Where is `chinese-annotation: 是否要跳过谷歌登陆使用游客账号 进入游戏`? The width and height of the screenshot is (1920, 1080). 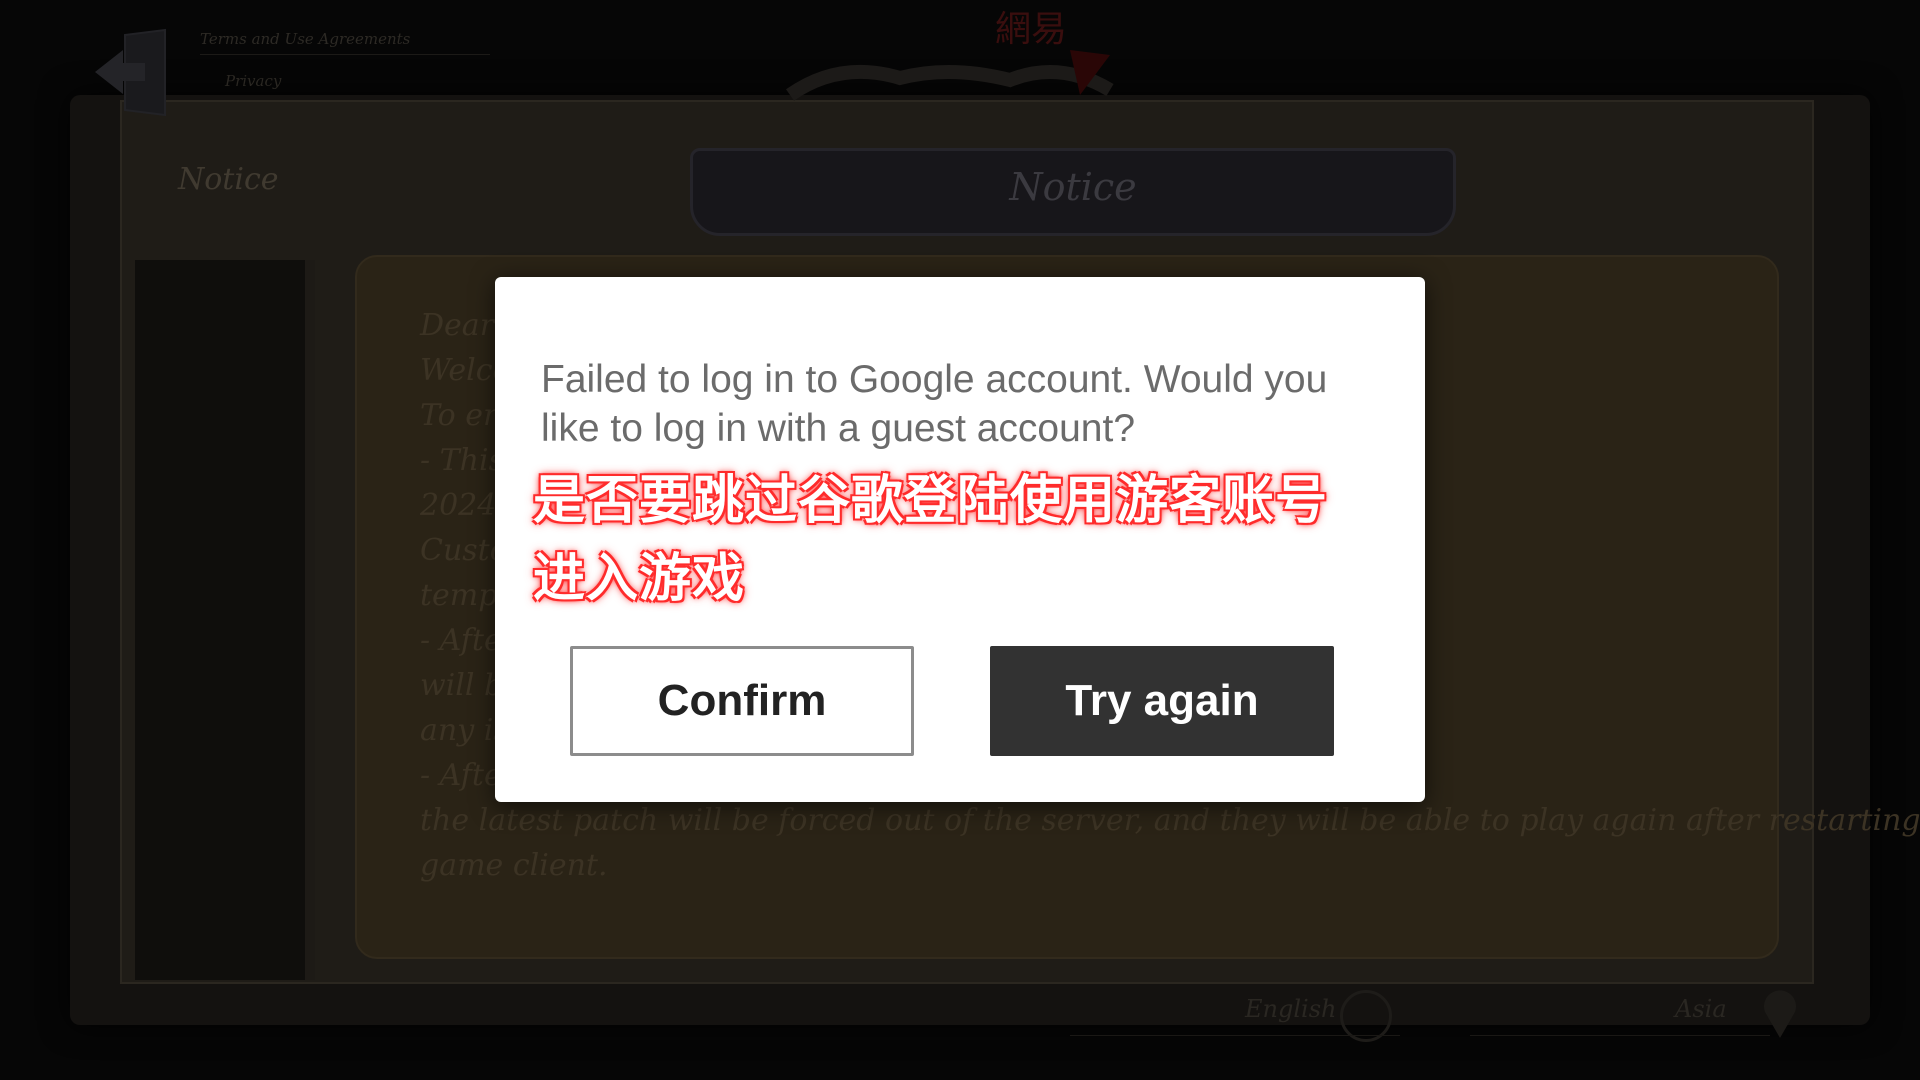
chinese-annotation: 是否要跳过谷歌登陆使用游客账号 进入游戏 is located at coordinates (973, 540).